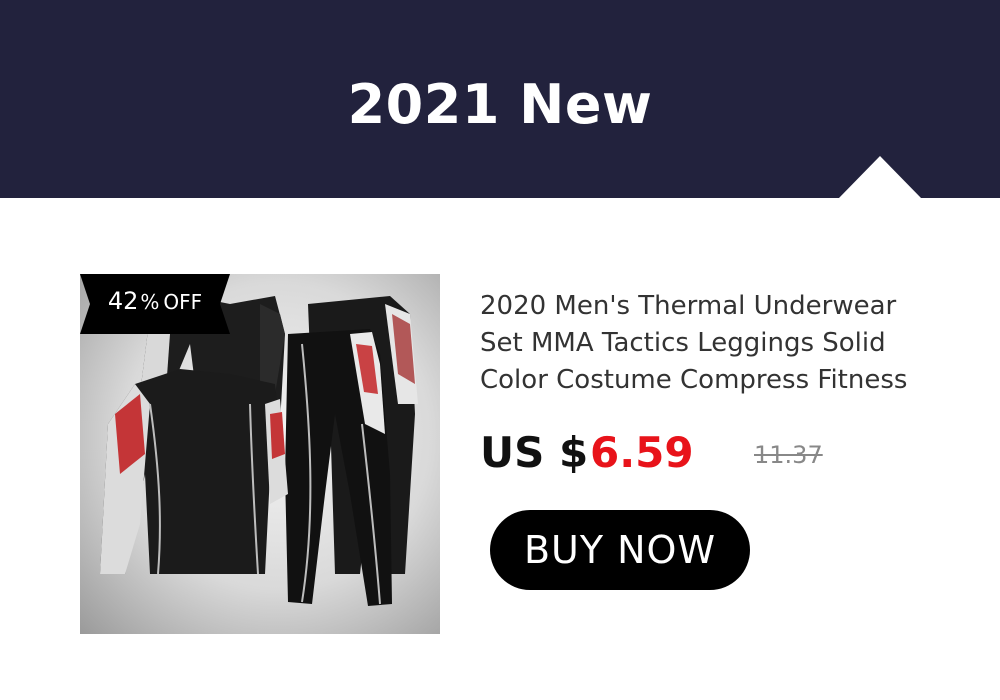  What do you see at coordinates (620, 550) in the screenshot?
I see `buy-now-button: BUY NOW` at bounding box center [620, 550].